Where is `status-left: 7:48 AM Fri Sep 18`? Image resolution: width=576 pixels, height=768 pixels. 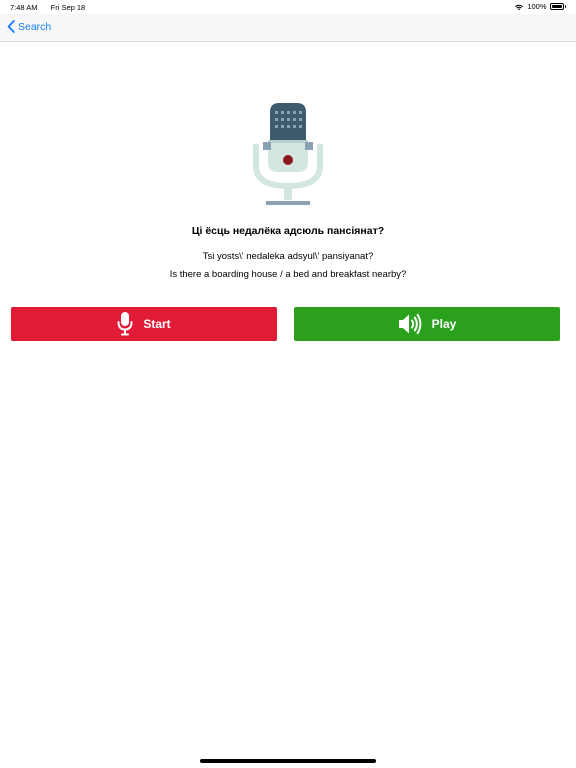 status-left: 7:48 AM Fri Sep 18 is located at coordinates (53, 7).